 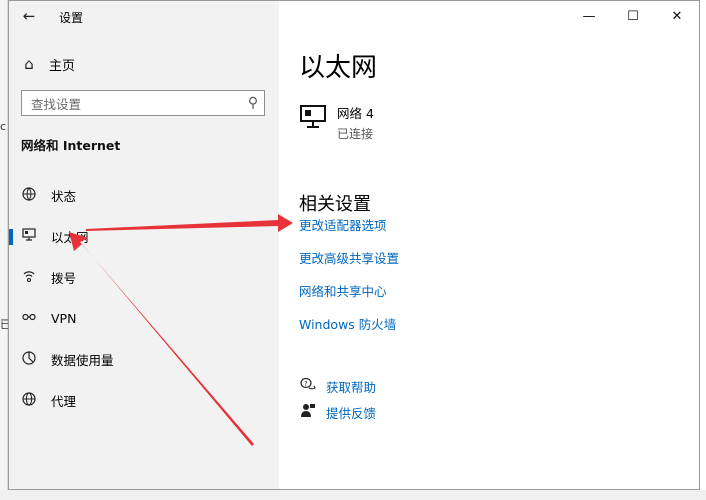 I want to click on arrow-left-icon: ←, so click(x=29, y=16).